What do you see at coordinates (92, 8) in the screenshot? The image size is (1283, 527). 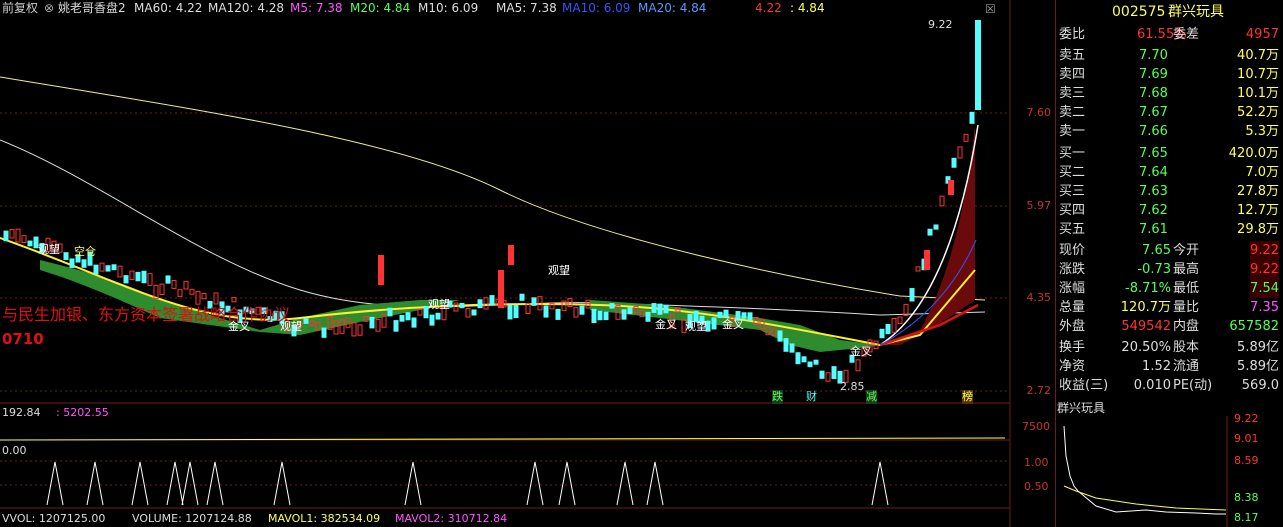 I see `indicator-name: 姚老哥香盘2` at bounding box center [92, 8].